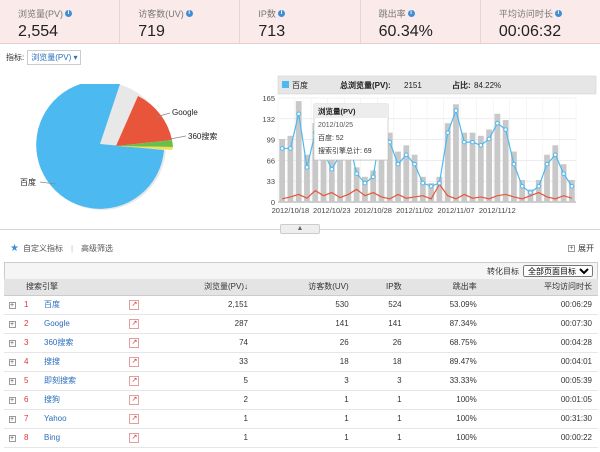 The width and height of the screenshot is (600, 452). I want to click on row-engine-name: Yahoo, so click(80, 418).